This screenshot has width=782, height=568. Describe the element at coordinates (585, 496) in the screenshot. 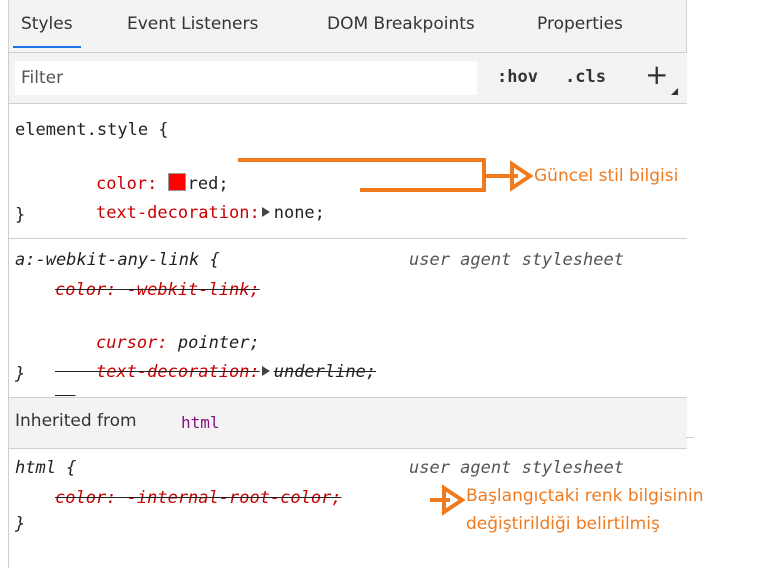

I see `annotation-overridden-line1: Başlangıçtaki renk bilgisinin` at that location.